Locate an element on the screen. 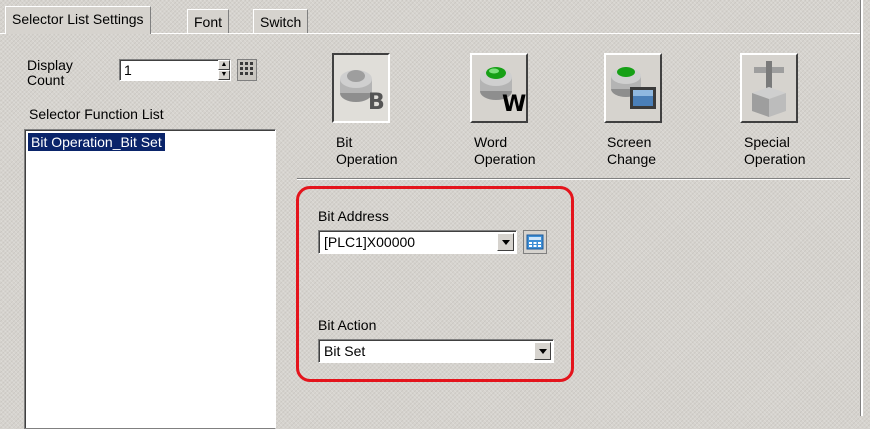 The image size is (870, 429). screen-change-icon is located at coordinates (633, 88).